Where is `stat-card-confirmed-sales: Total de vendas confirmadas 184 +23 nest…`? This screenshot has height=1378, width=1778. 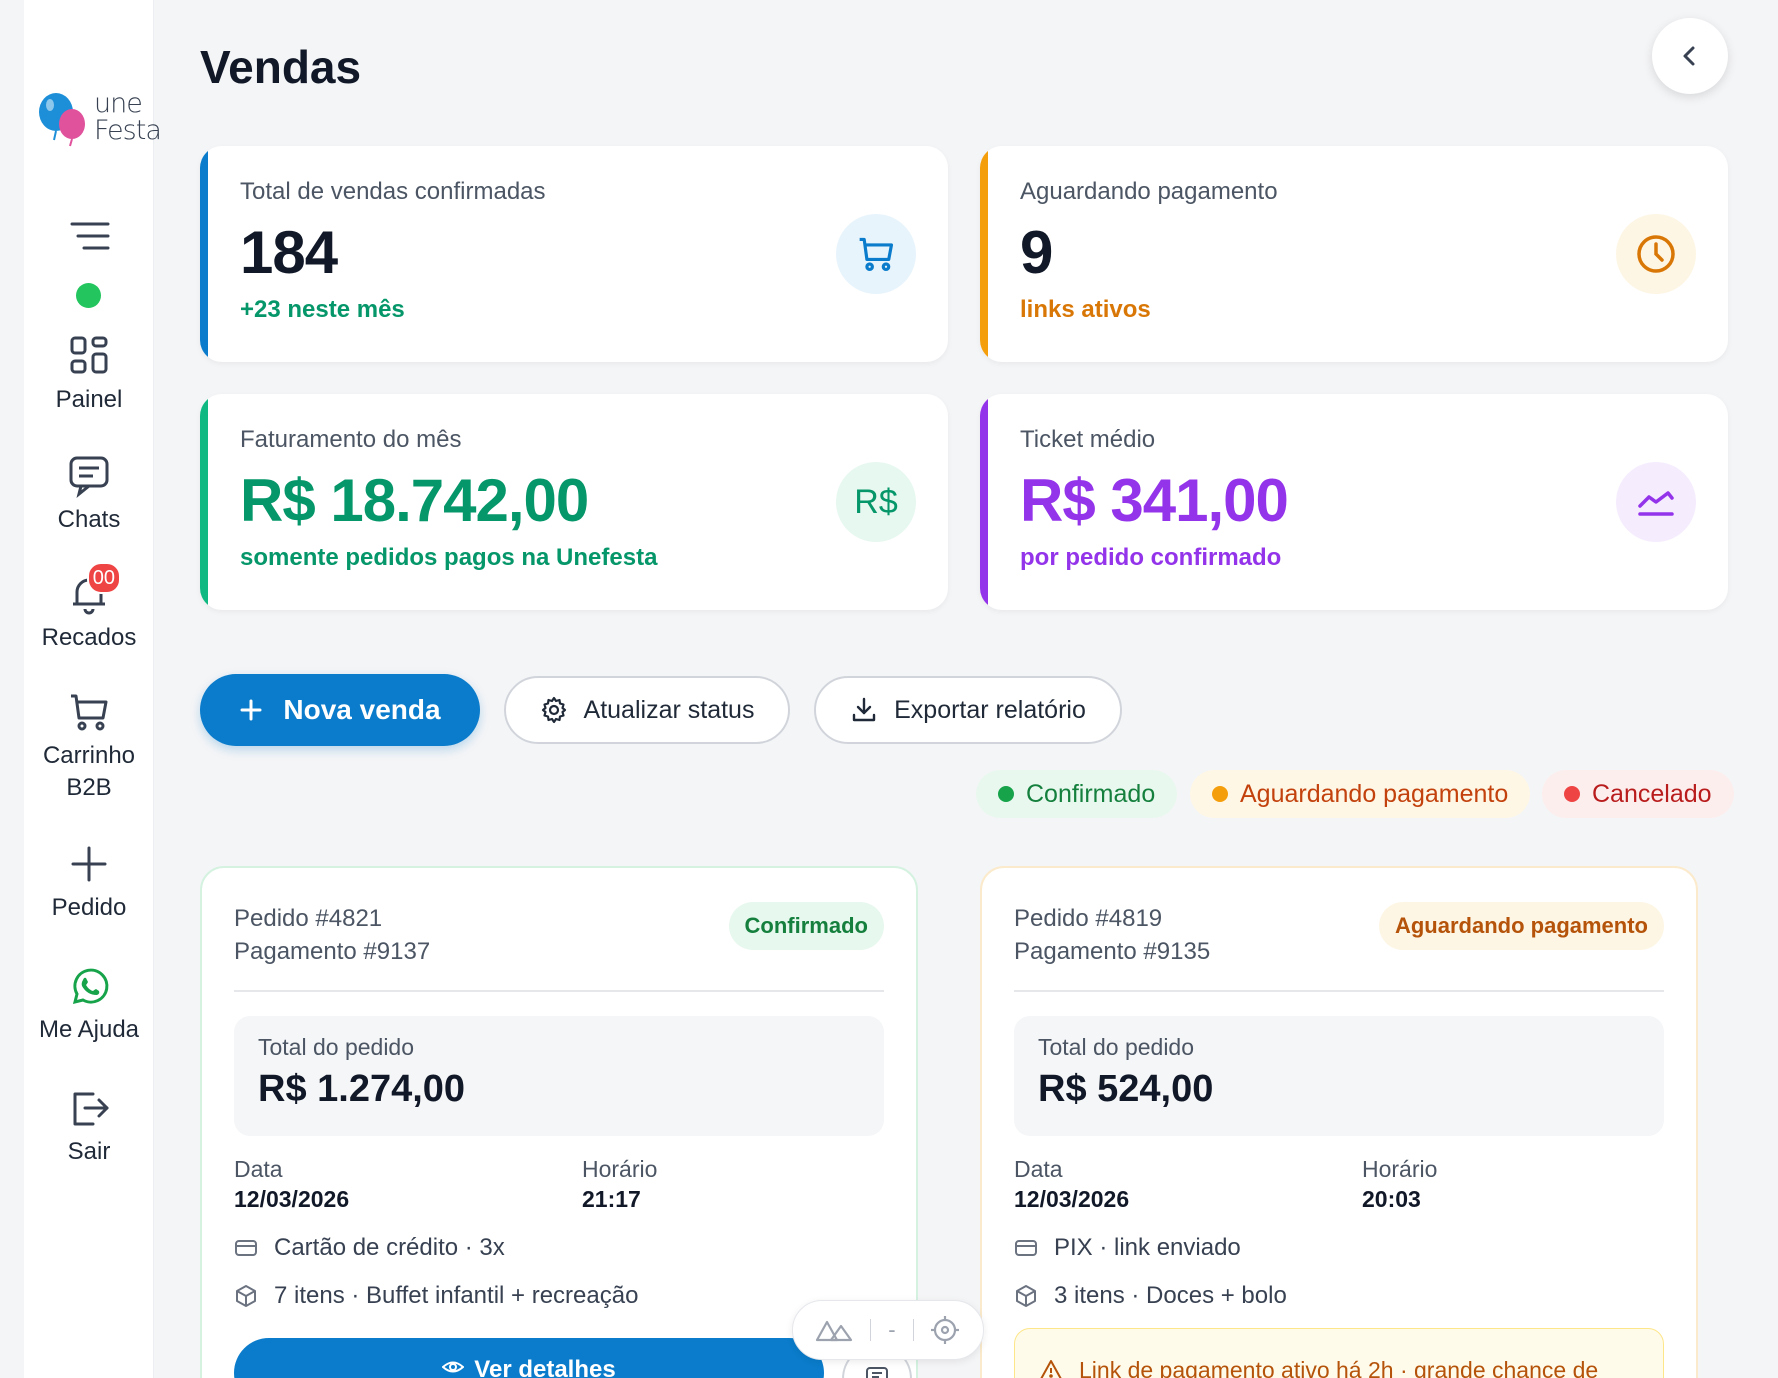
stat-card-confirmed-sales: Total de vendas confirmadas 184 +23 nest… is located at coordinates (574, 254).